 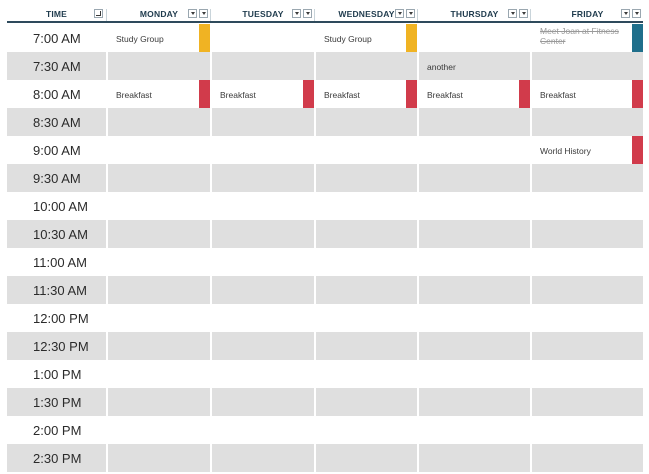 I want to click on event-label: World History, so click(x=565, y=151).